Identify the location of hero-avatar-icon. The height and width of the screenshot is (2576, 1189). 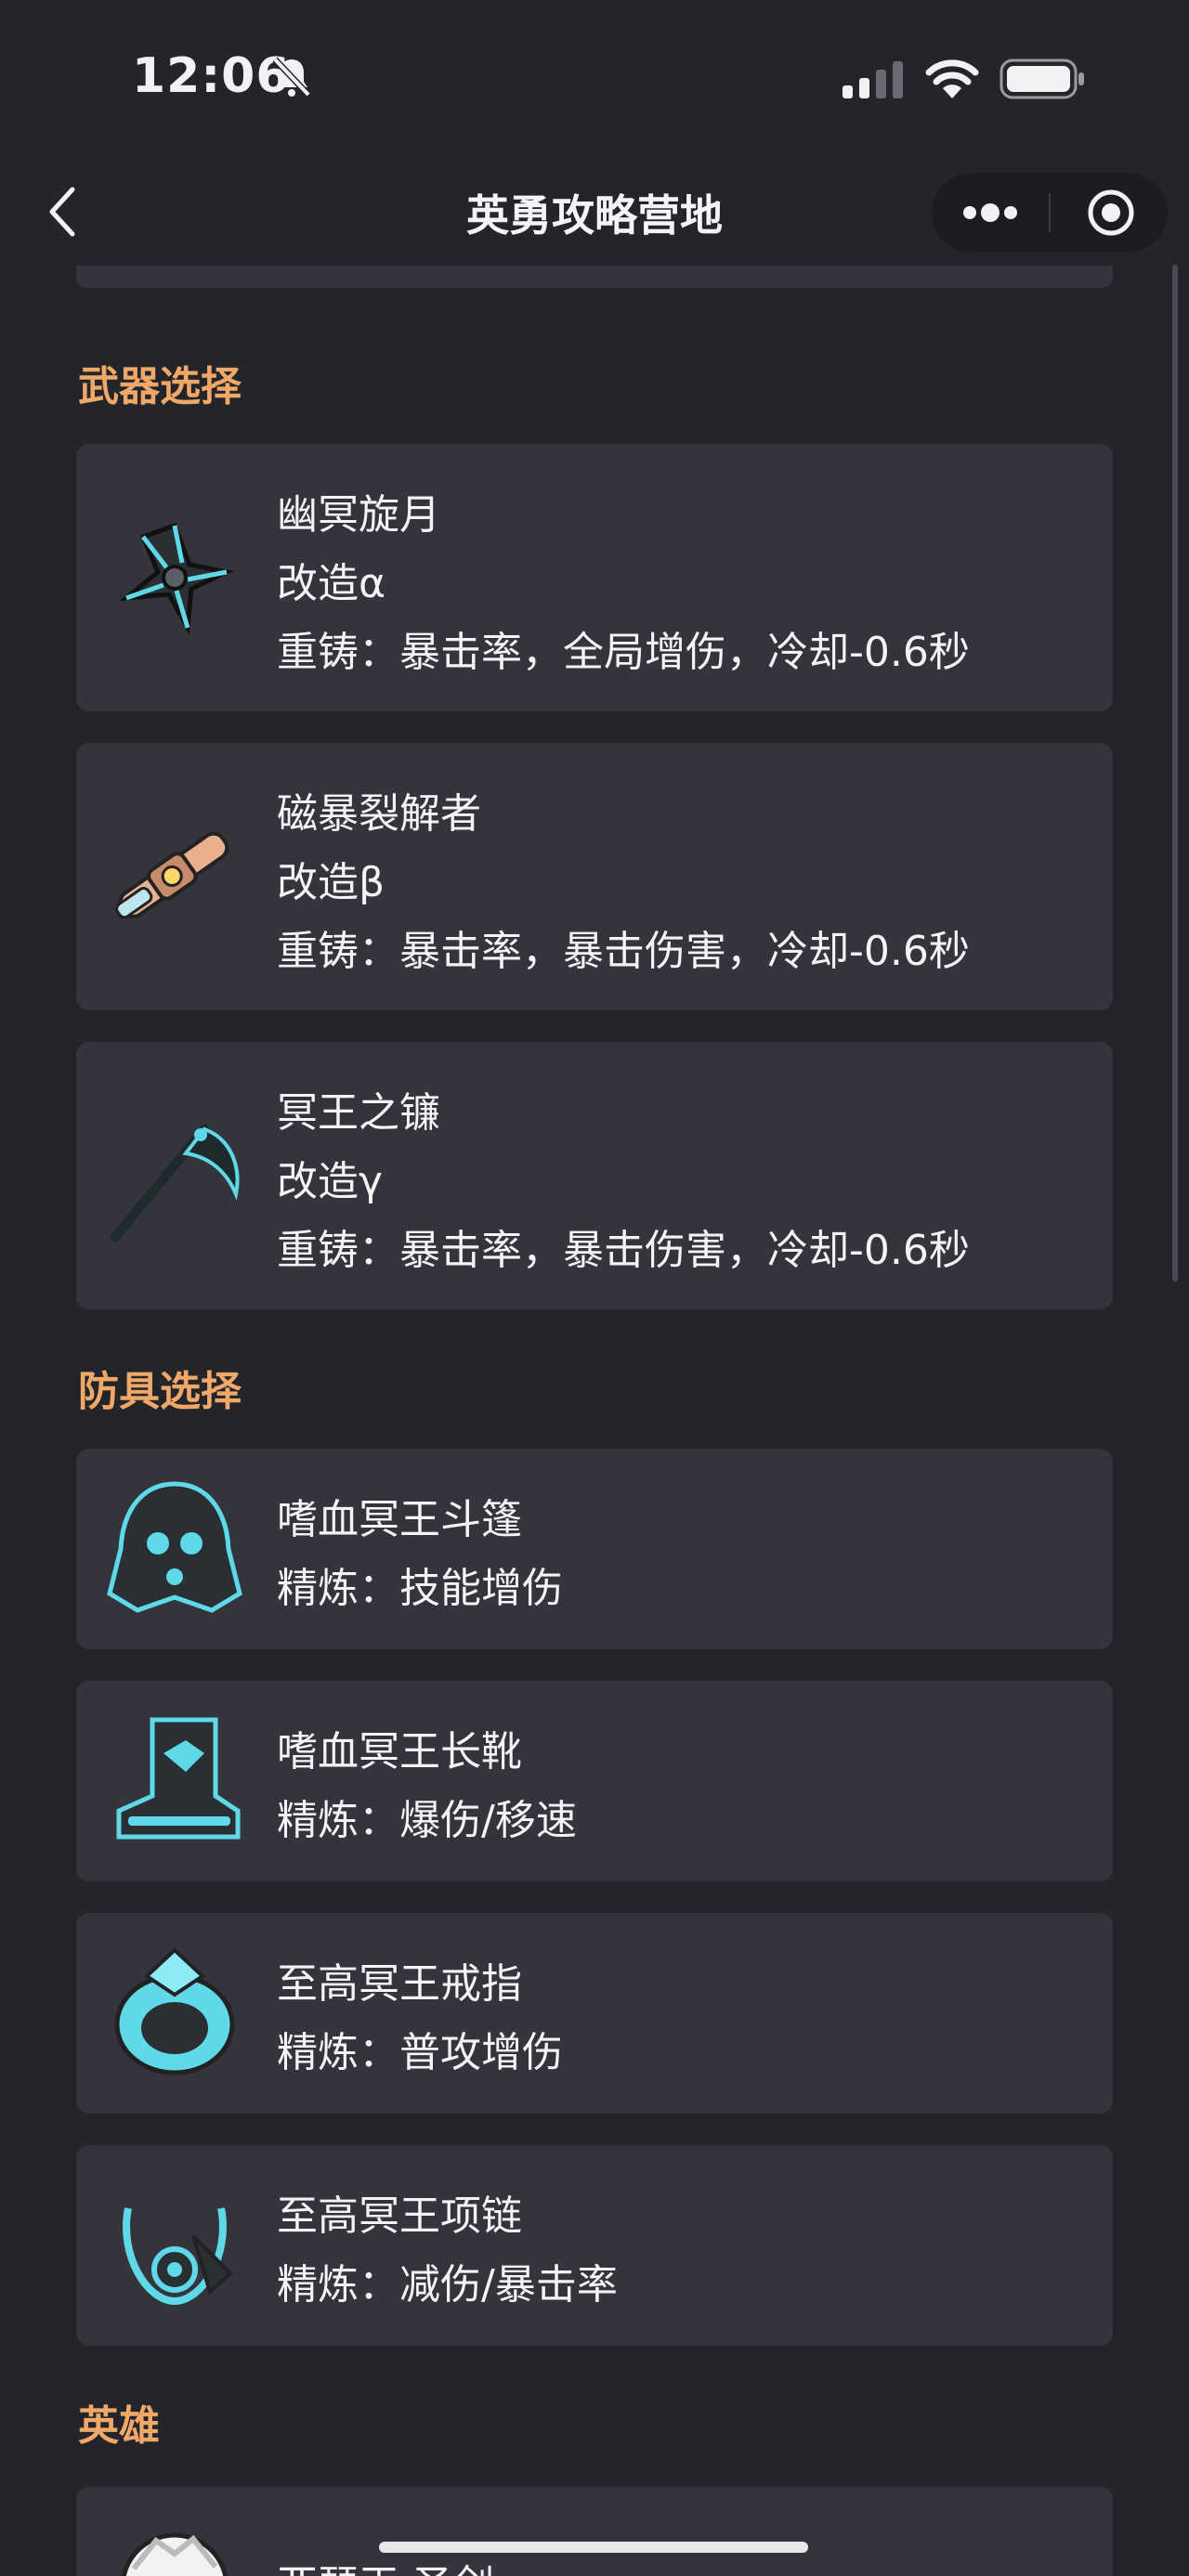
(175, 2554).